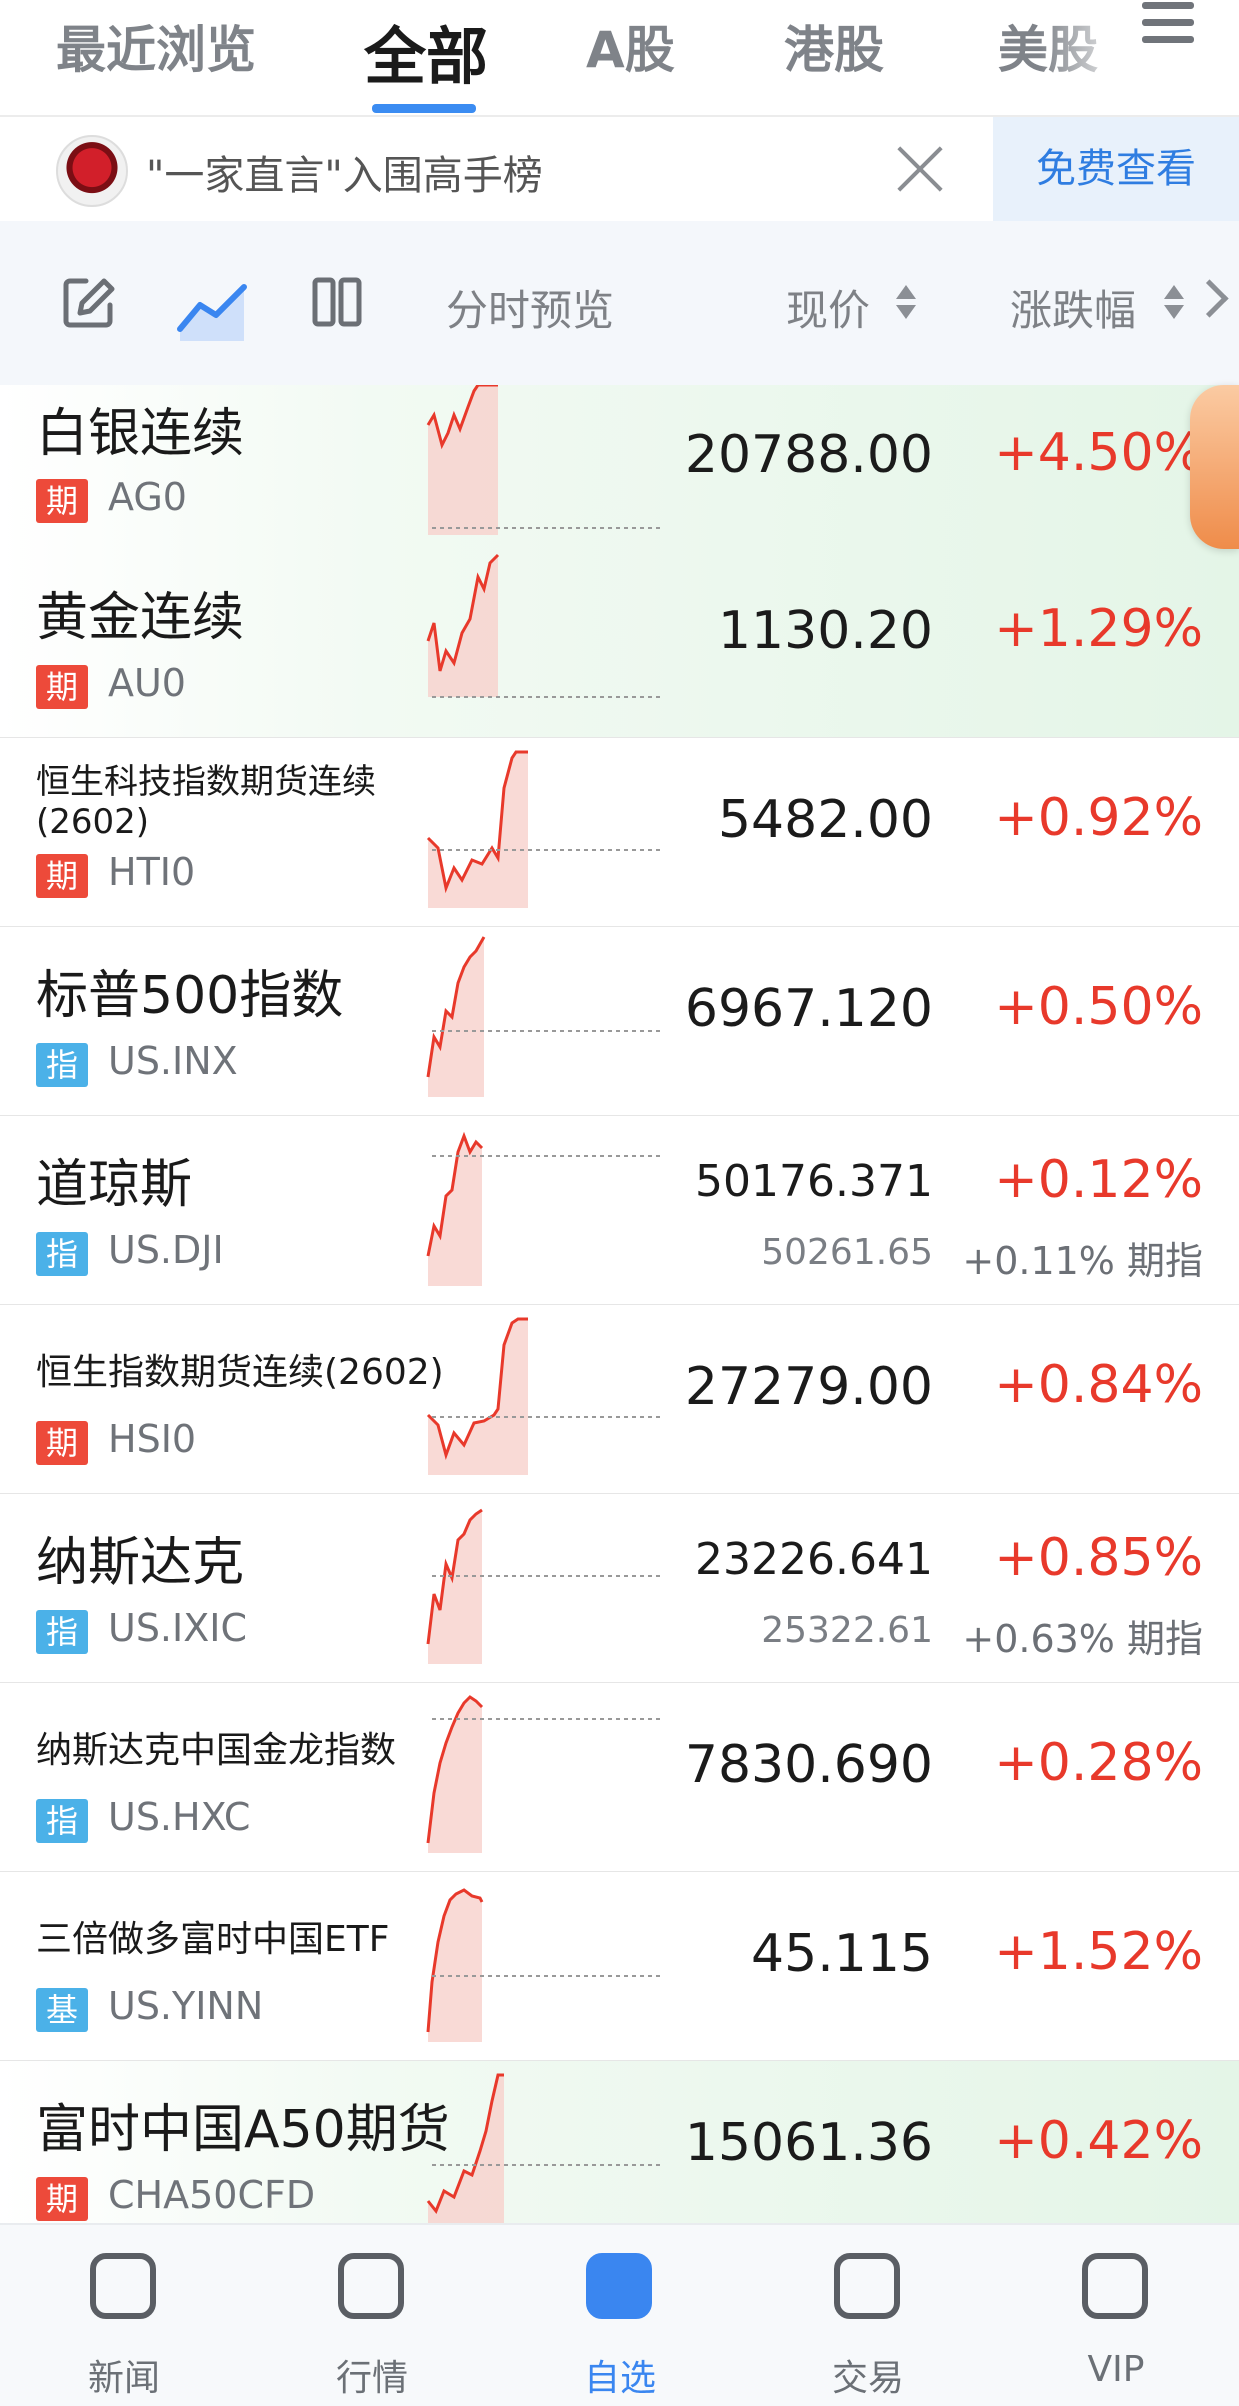 The height and width of the screenshot is (2406, 1239). What do you see at coordinates (808, 1387) in the screenshot?
I see `current-price: 27279.00` at bounding box center [808, 1387].